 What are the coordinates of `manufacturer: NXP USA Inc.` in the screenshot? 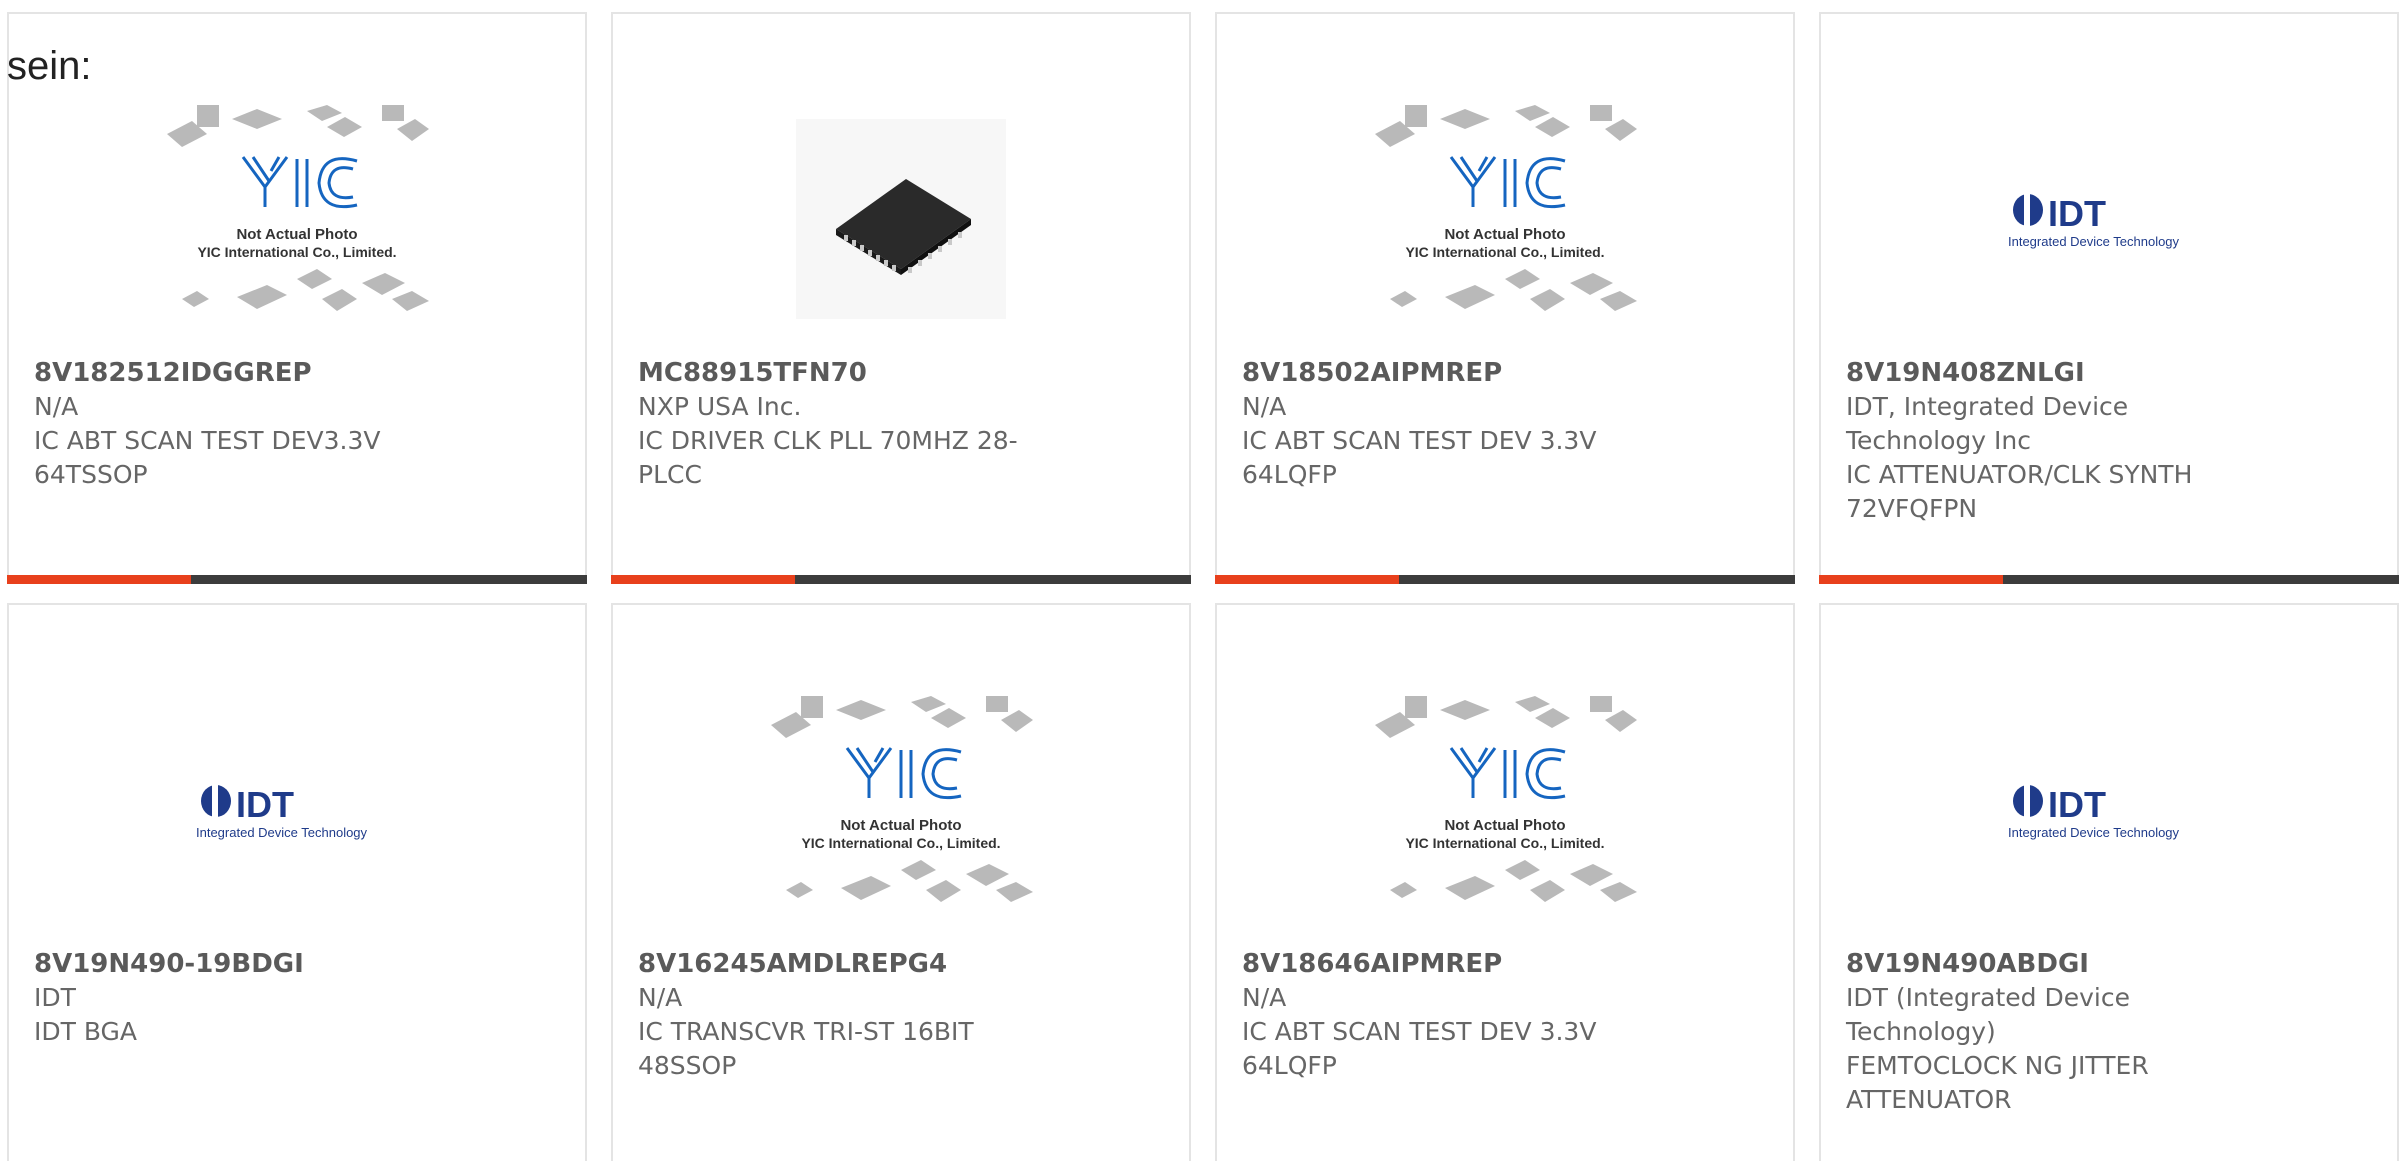 It's located at (720, 406).